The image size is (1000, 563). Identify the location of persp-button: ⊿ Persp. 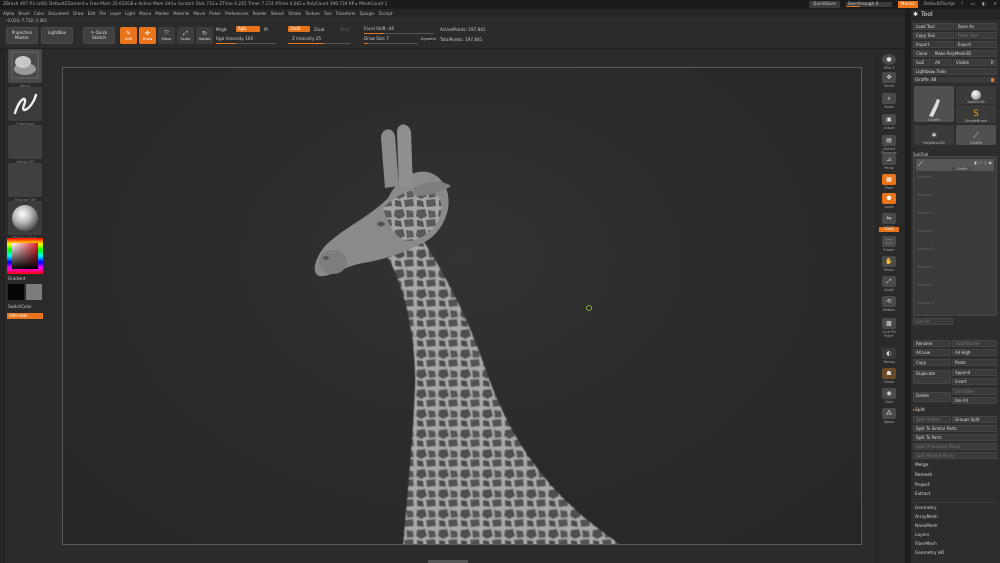
(889, 161).